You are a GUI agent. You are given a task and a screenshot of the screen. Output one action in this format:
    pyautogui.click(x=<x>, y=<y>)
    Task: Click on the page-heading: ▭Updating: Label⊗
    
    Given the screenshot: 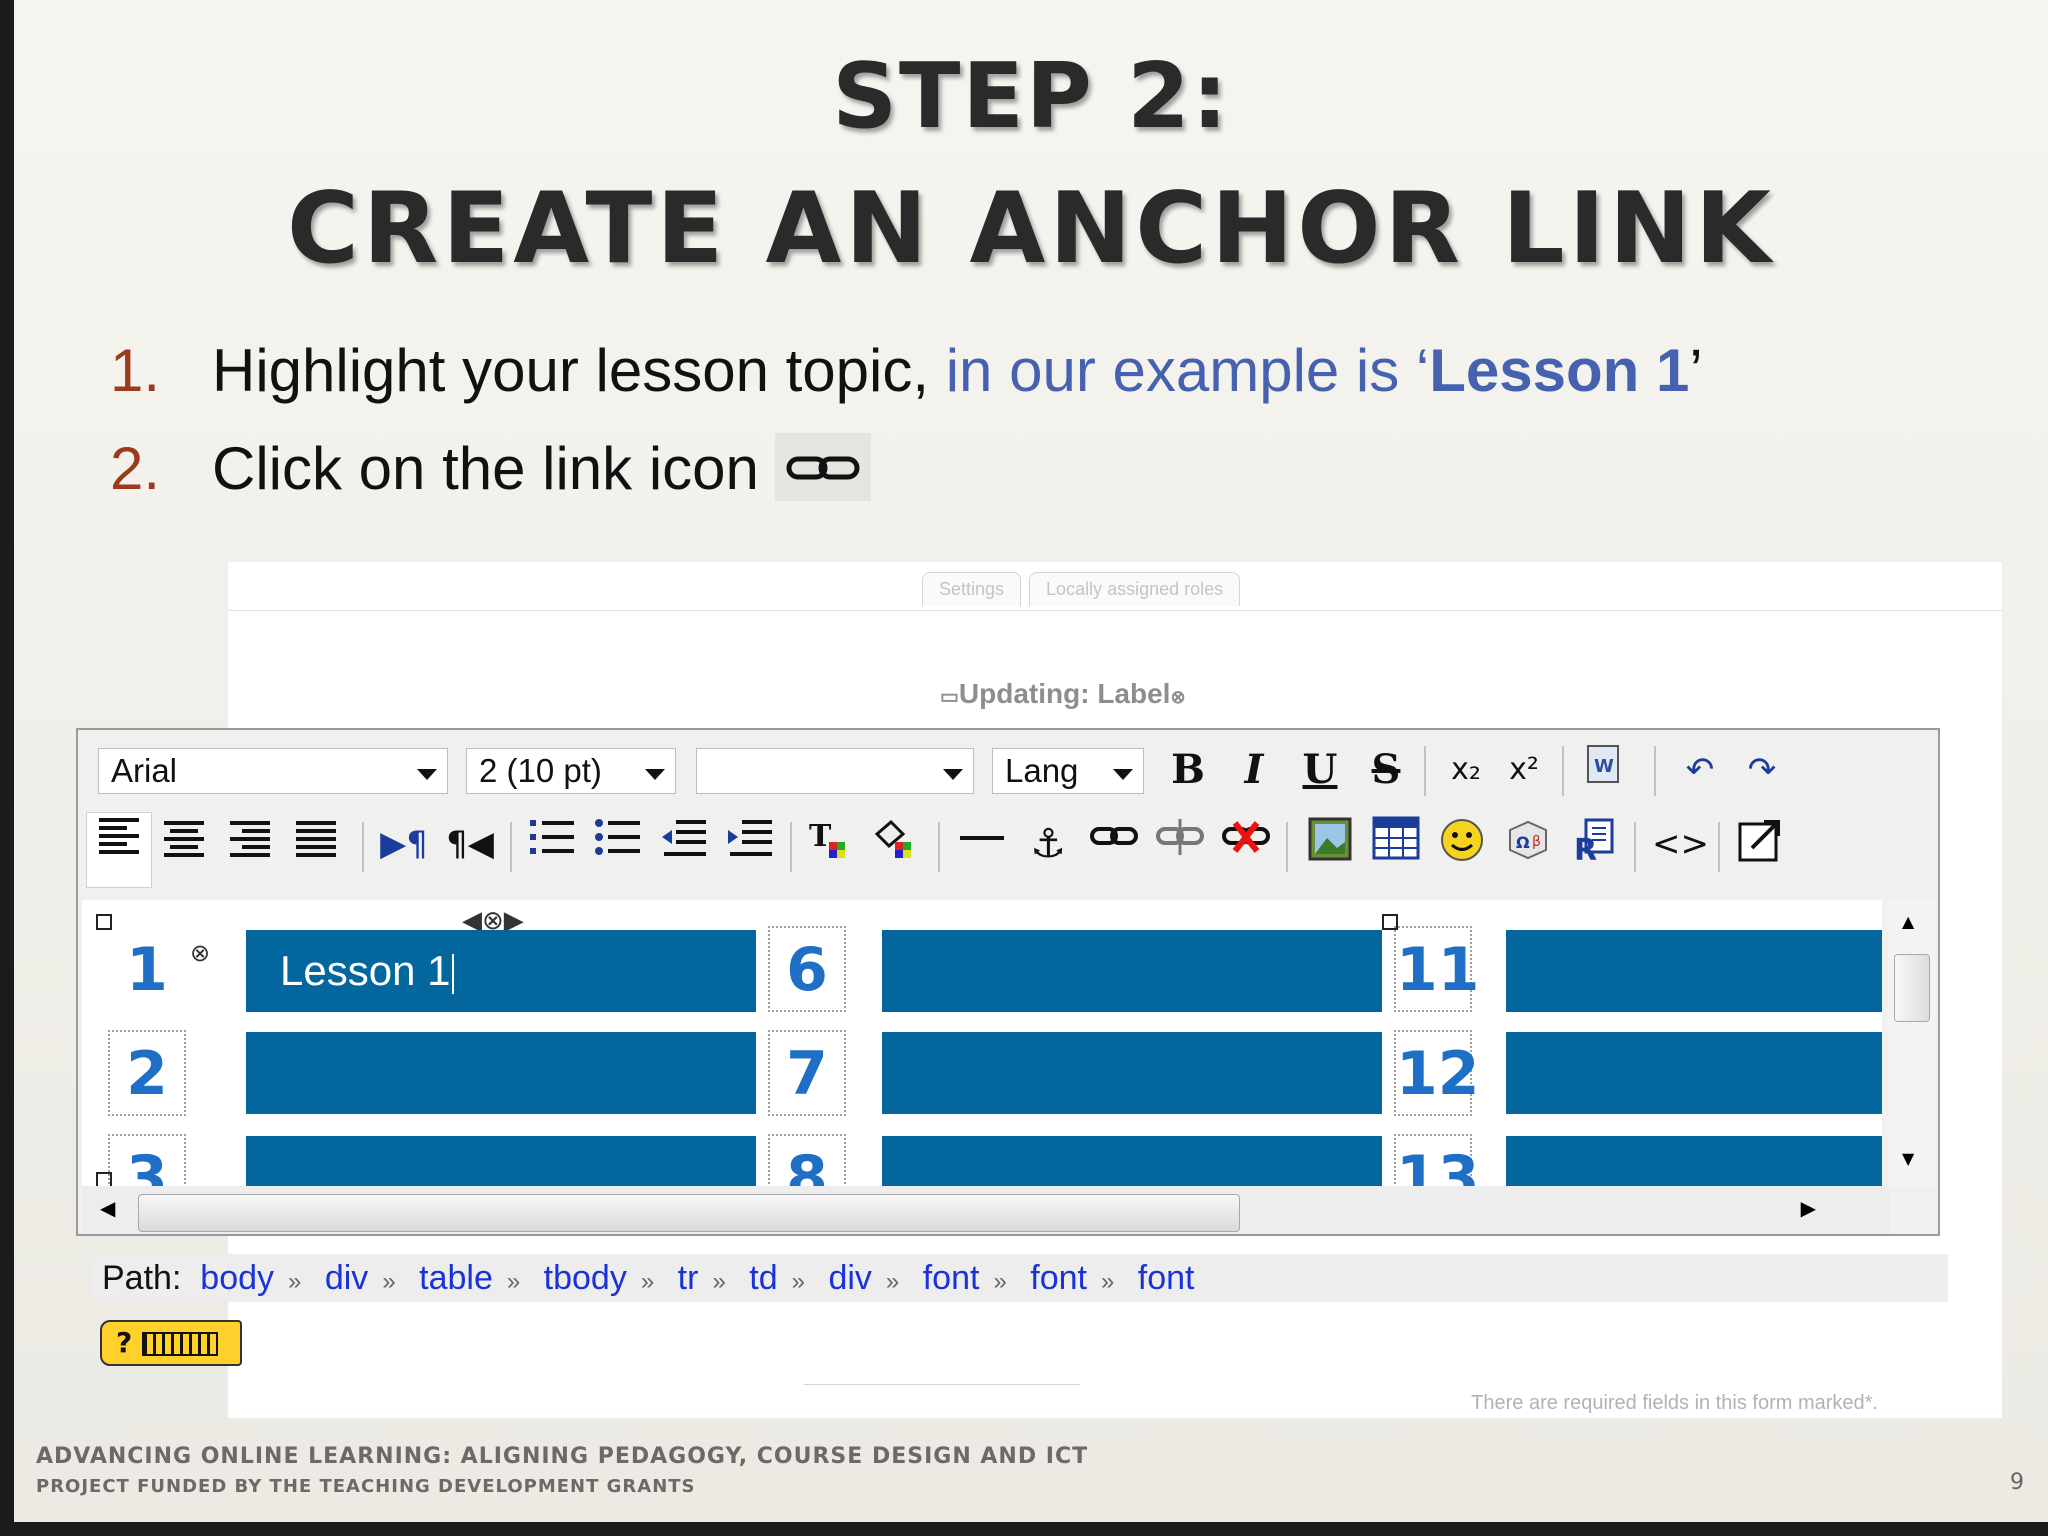 What is the action you would take?
    pyautogui.click(x=1063, y=694)
    